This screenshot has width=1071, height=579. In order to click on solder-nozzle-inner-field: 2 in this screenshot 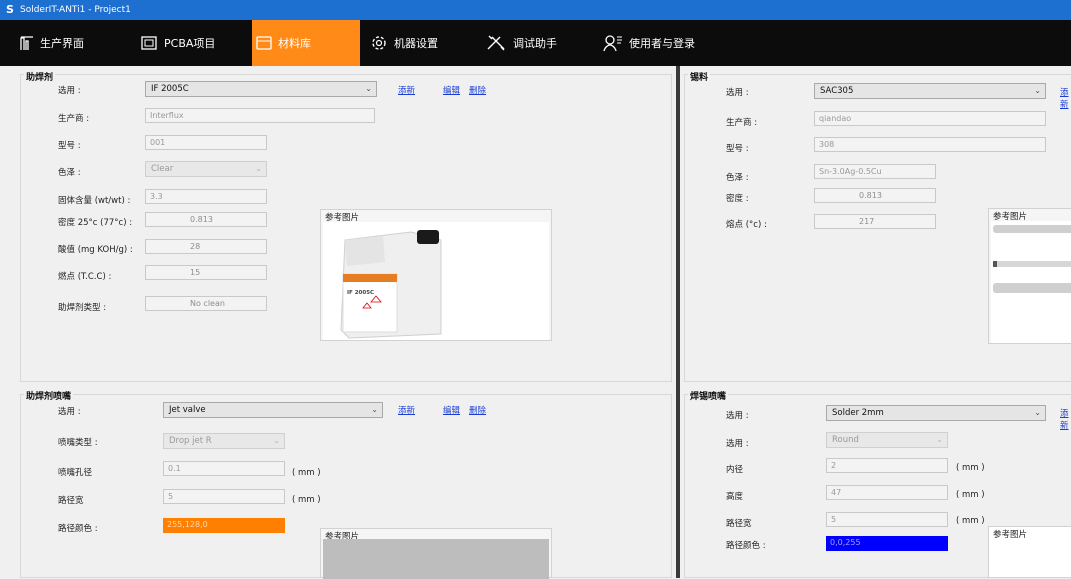, I will do `click(887, 465)`.